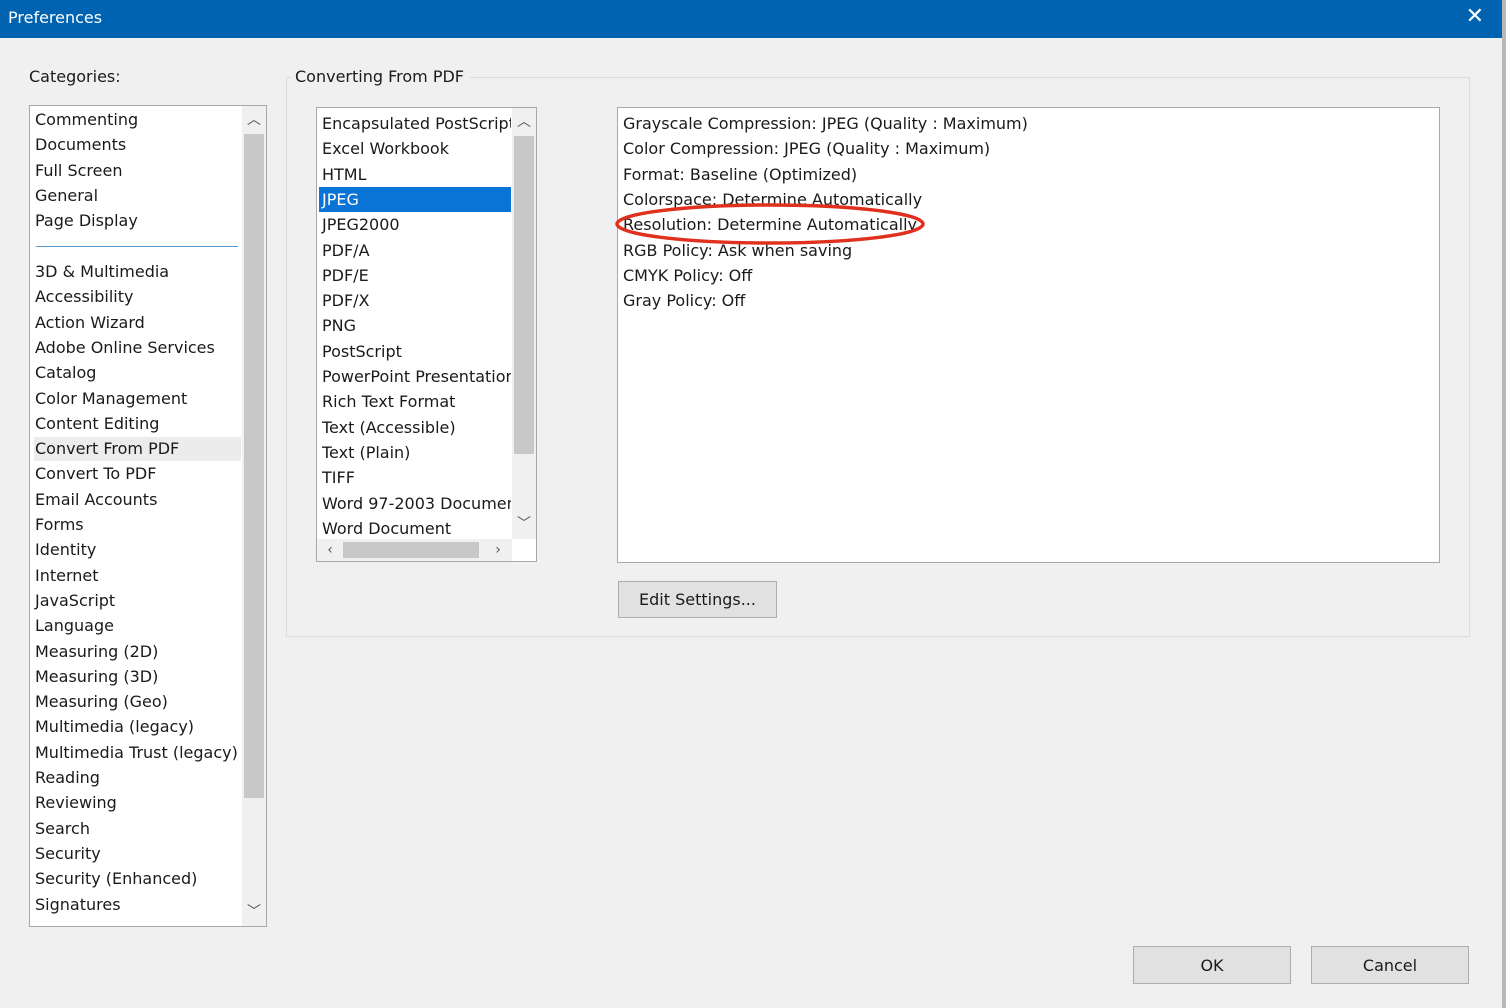 Image resolution: width=1506 pixels, height=1008 pixels. I want to click on format-item: JPEG, so click(415, 199).